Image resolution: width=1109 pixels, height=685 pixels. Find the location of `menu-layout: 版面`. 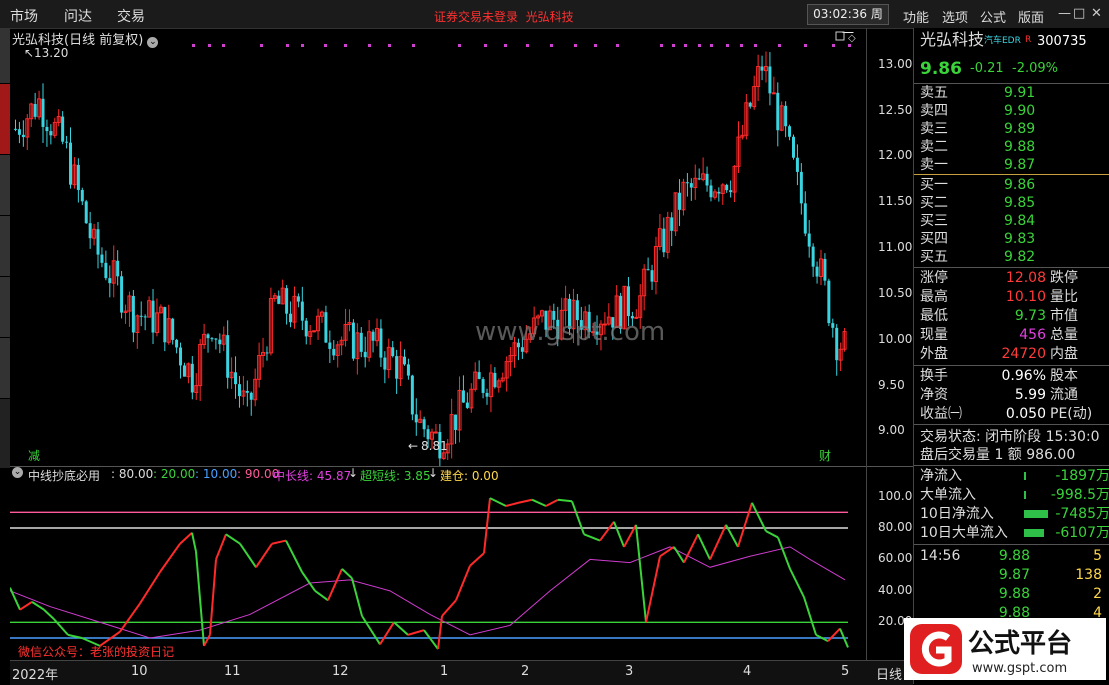

menu-layout: 版面 is located at coordinates (1031, 16).